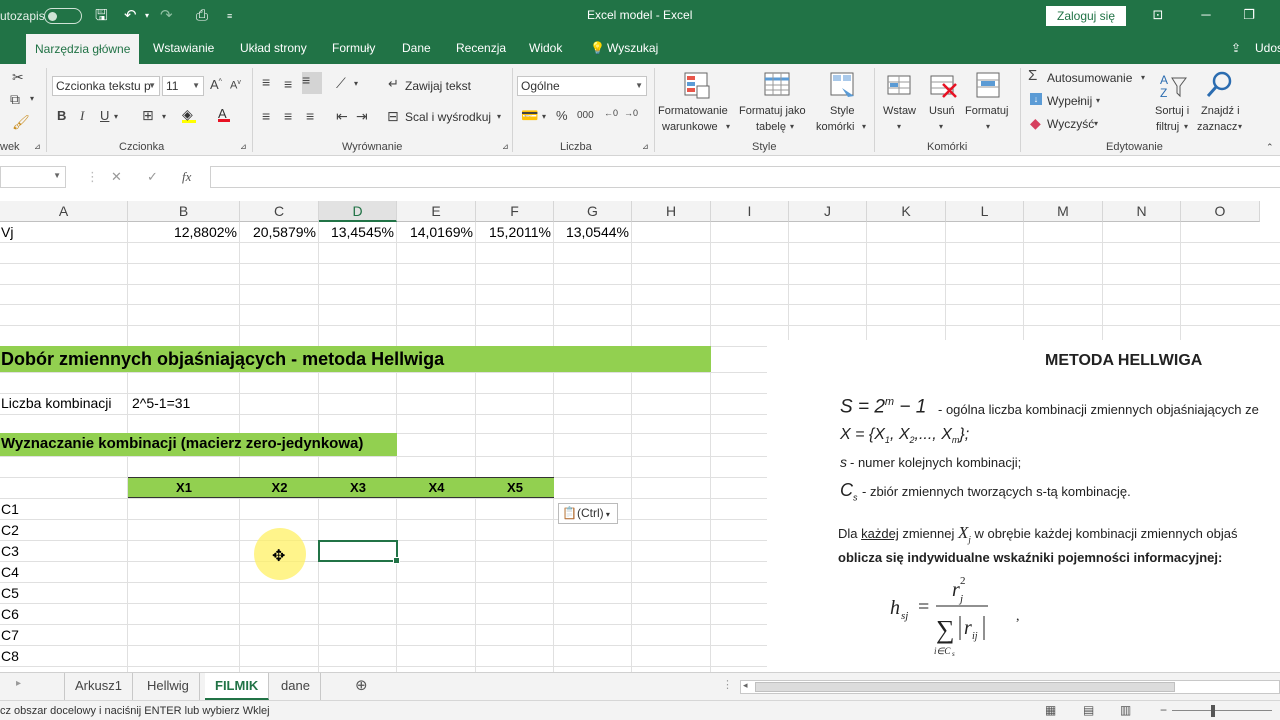 Image resolution: width=1280 pixels, height=720 pixels. I want to click on number-format-combo: Ogólne ▼, so click(582, 86).